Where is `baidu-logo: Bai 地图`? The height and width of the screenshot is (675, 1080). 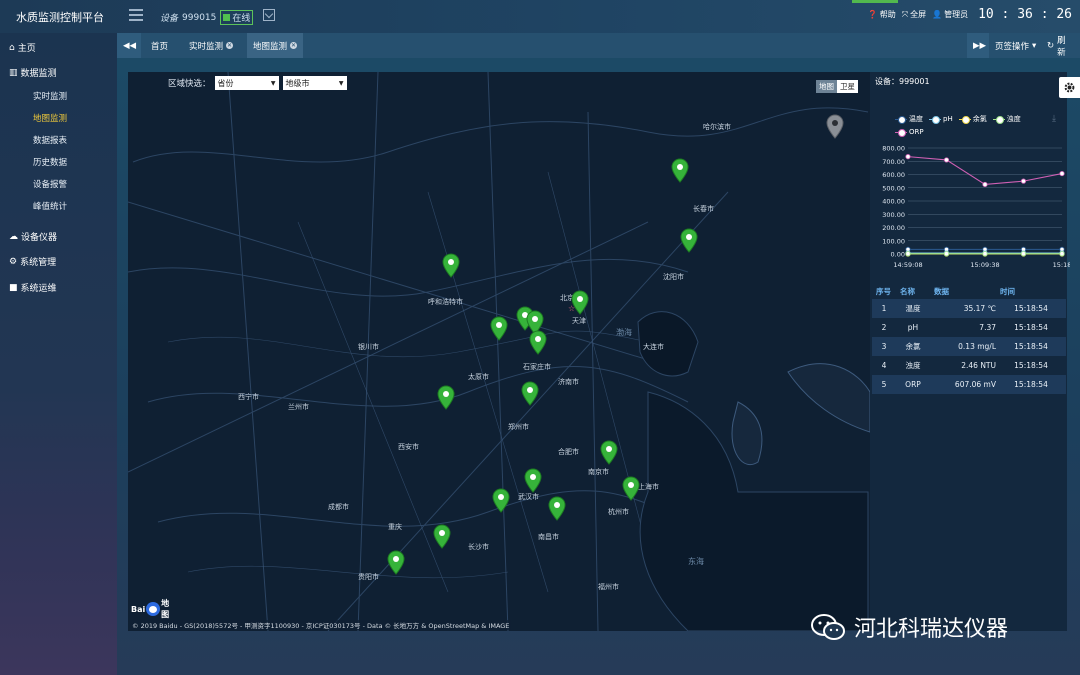
baidu-logo: Bai 地图 is located at coordinates (150, 609).